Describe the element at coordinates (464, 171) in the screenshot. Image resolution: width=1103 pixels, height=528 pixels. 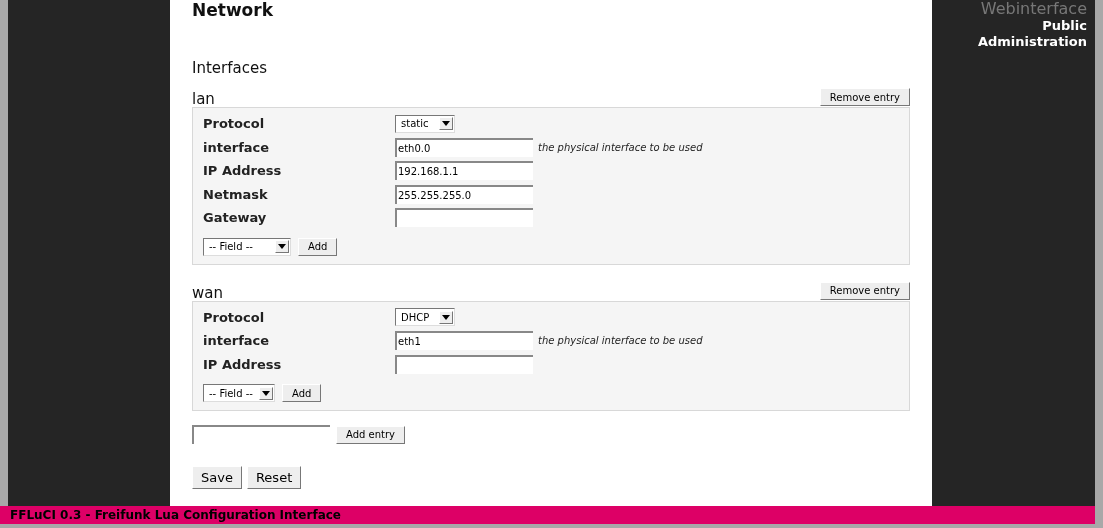
I see `text-field: 192.168.1.1` at that location.